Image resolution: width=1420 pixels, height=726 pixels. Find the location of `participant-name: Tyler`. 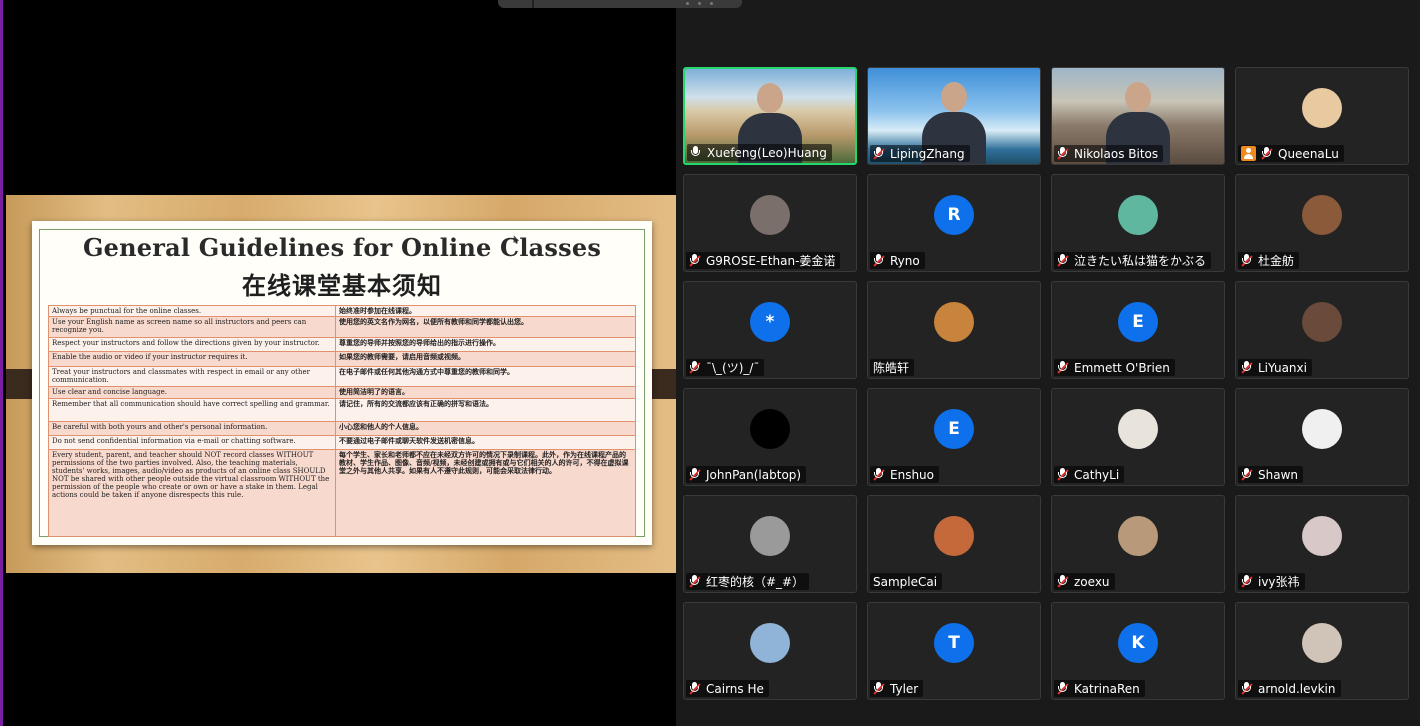

participant-name: Tyler is located at coordinates (904, 688).